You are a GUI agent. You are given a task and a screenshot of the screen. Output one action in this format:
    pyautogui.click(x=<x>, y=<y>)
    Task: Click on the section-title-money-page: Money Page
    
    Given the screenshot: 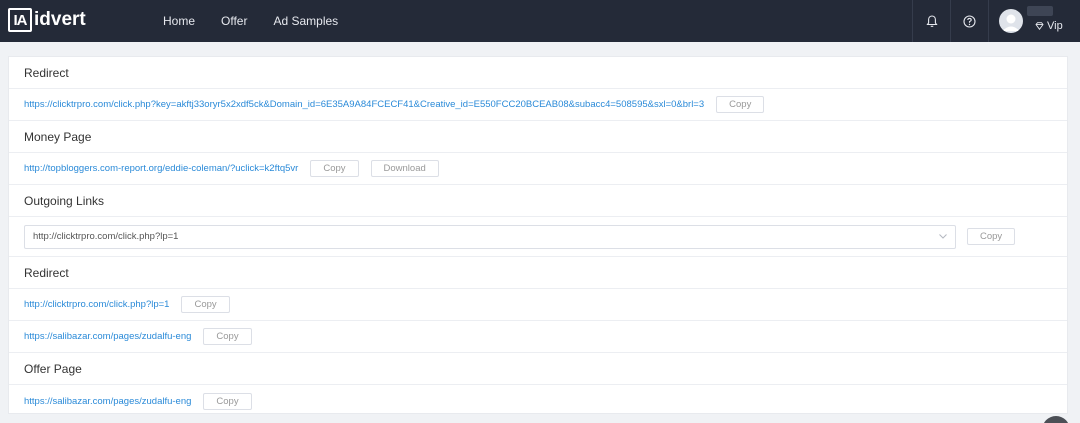 What is the action you would take?
    pyautogui.click(x=538, y=137)
    